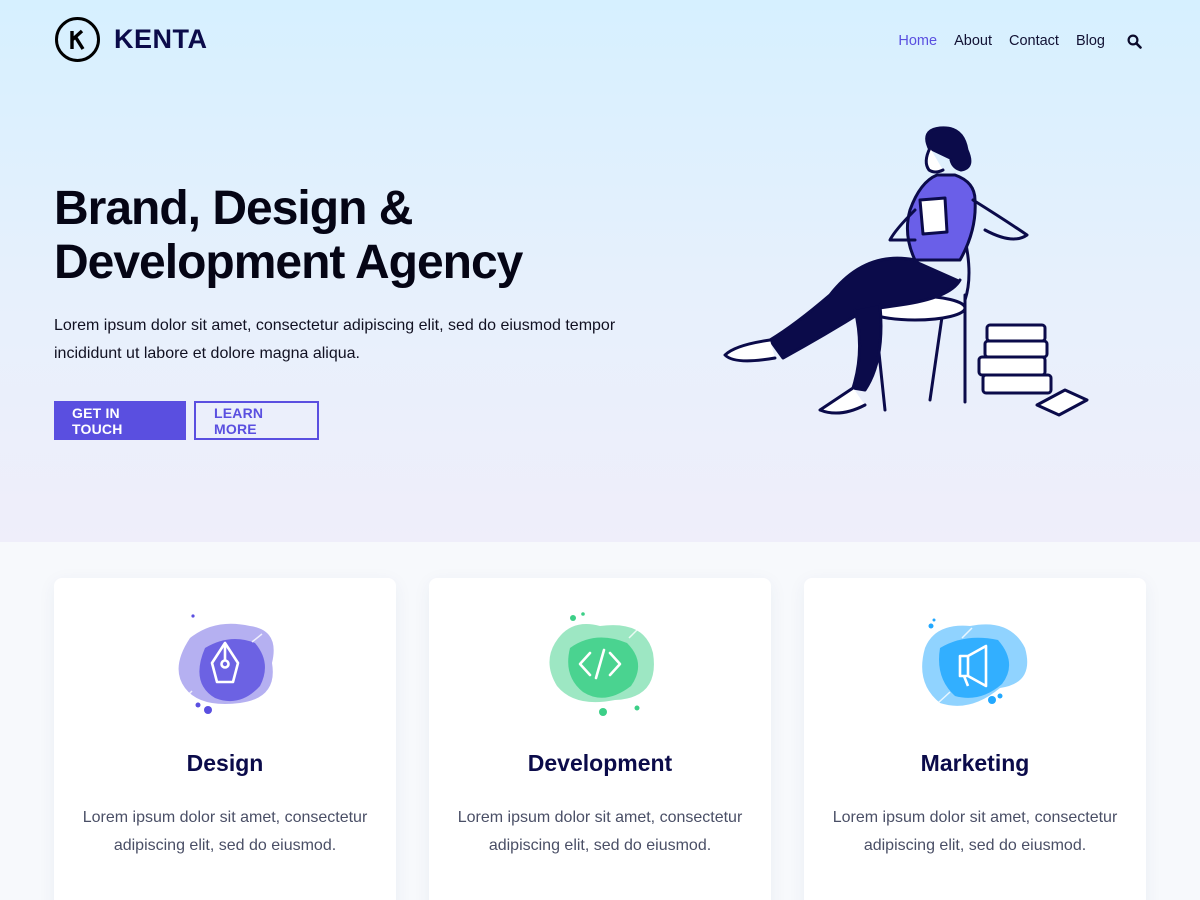 Image resolution: width=1200 pixels, height=900 pixels. I want to click on service-title: Design, so click(225, 763).